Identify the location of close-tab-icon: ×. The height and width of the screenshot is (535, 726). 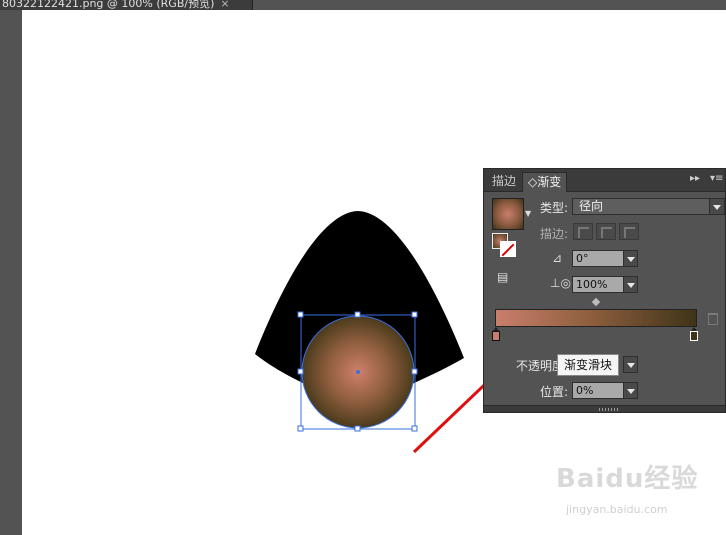
(224, 5).